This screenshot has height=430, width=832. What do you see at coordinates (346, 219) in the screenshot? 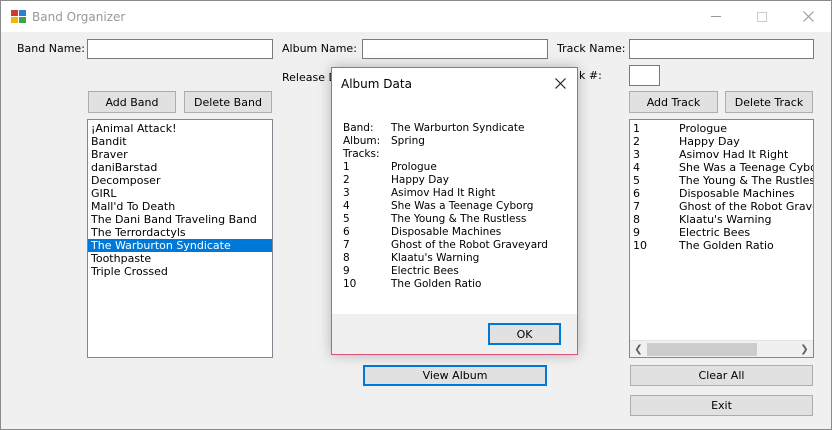
I see `dialog-track-number: 5` at bounding box center [346, 219].